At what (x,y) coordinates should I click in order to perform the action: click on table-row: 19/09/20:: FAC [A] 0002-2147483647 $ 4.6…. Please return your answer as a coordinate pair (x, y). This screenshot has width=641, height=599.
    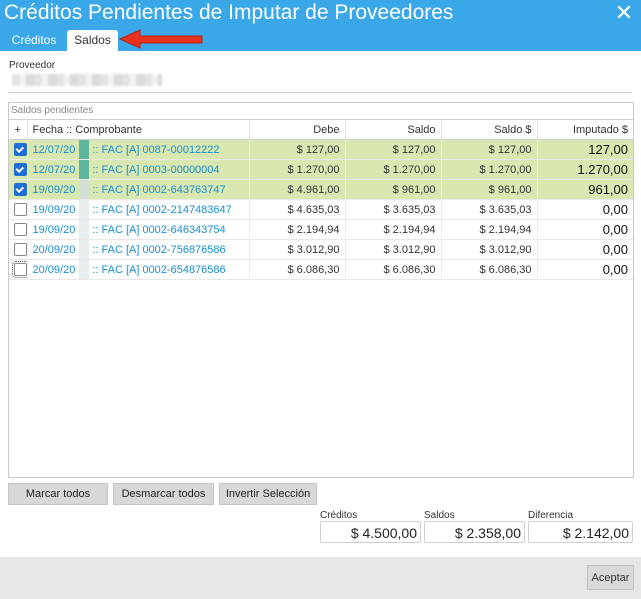
    Looking at the image, I should click on (321, 209).